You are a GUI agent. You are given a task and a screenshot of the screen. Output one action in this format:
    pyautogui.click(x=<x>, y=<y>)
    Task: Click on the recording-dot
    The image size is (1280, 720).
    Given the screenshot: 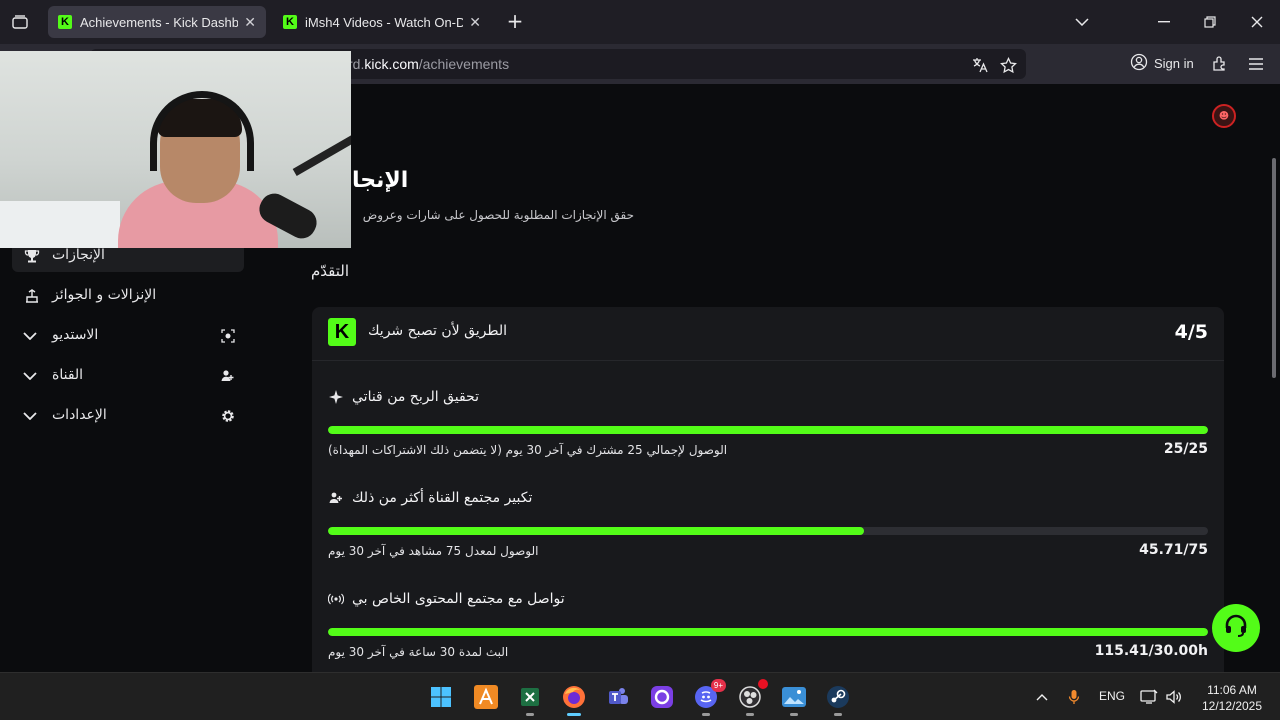 What is the action you would take?
    pyautogui.click(x=763, y=684)
    